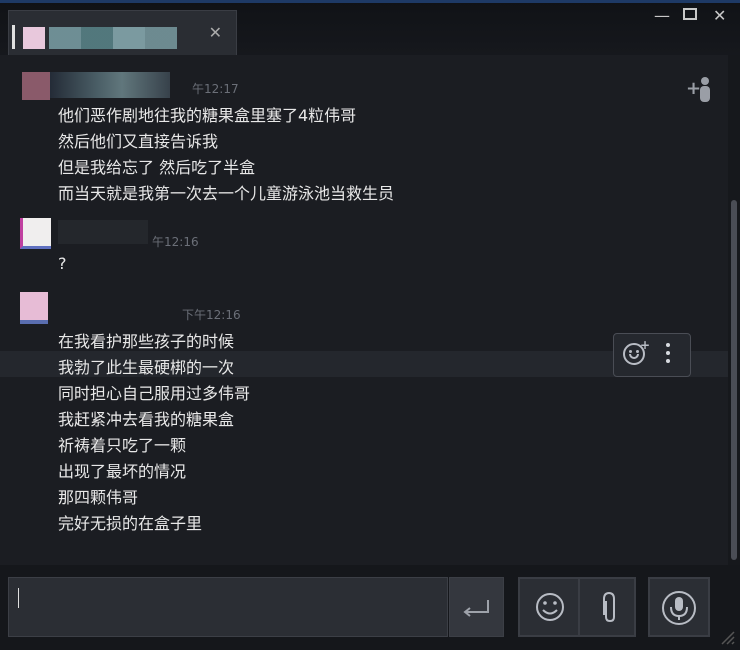 This screenshot has height=650, width=740. Describe the element at coordinates (18, 598) in the screenshot. I see `text-caret` at that location.